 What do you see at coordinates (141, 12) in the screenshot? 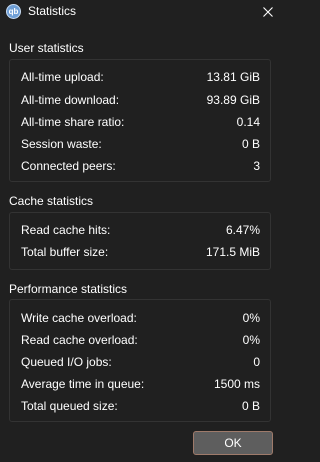
I see `title-bar: qb Statistics` at bounding box center [141, 12].